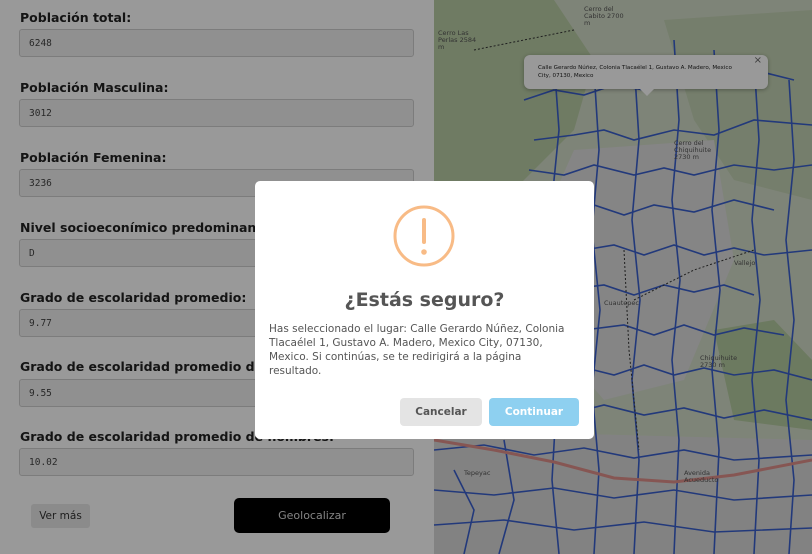 This screenshot has width=812, height=554. I want to click on continue-button: Continuar, so click(534, 412).